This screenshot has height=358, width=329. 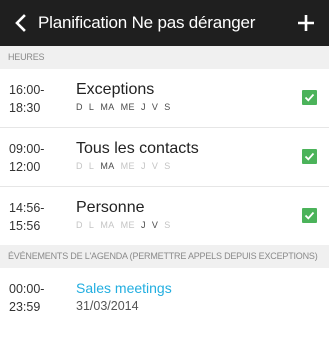 I want to click on event-name: Sales meetings, so click(x=124, y=288).